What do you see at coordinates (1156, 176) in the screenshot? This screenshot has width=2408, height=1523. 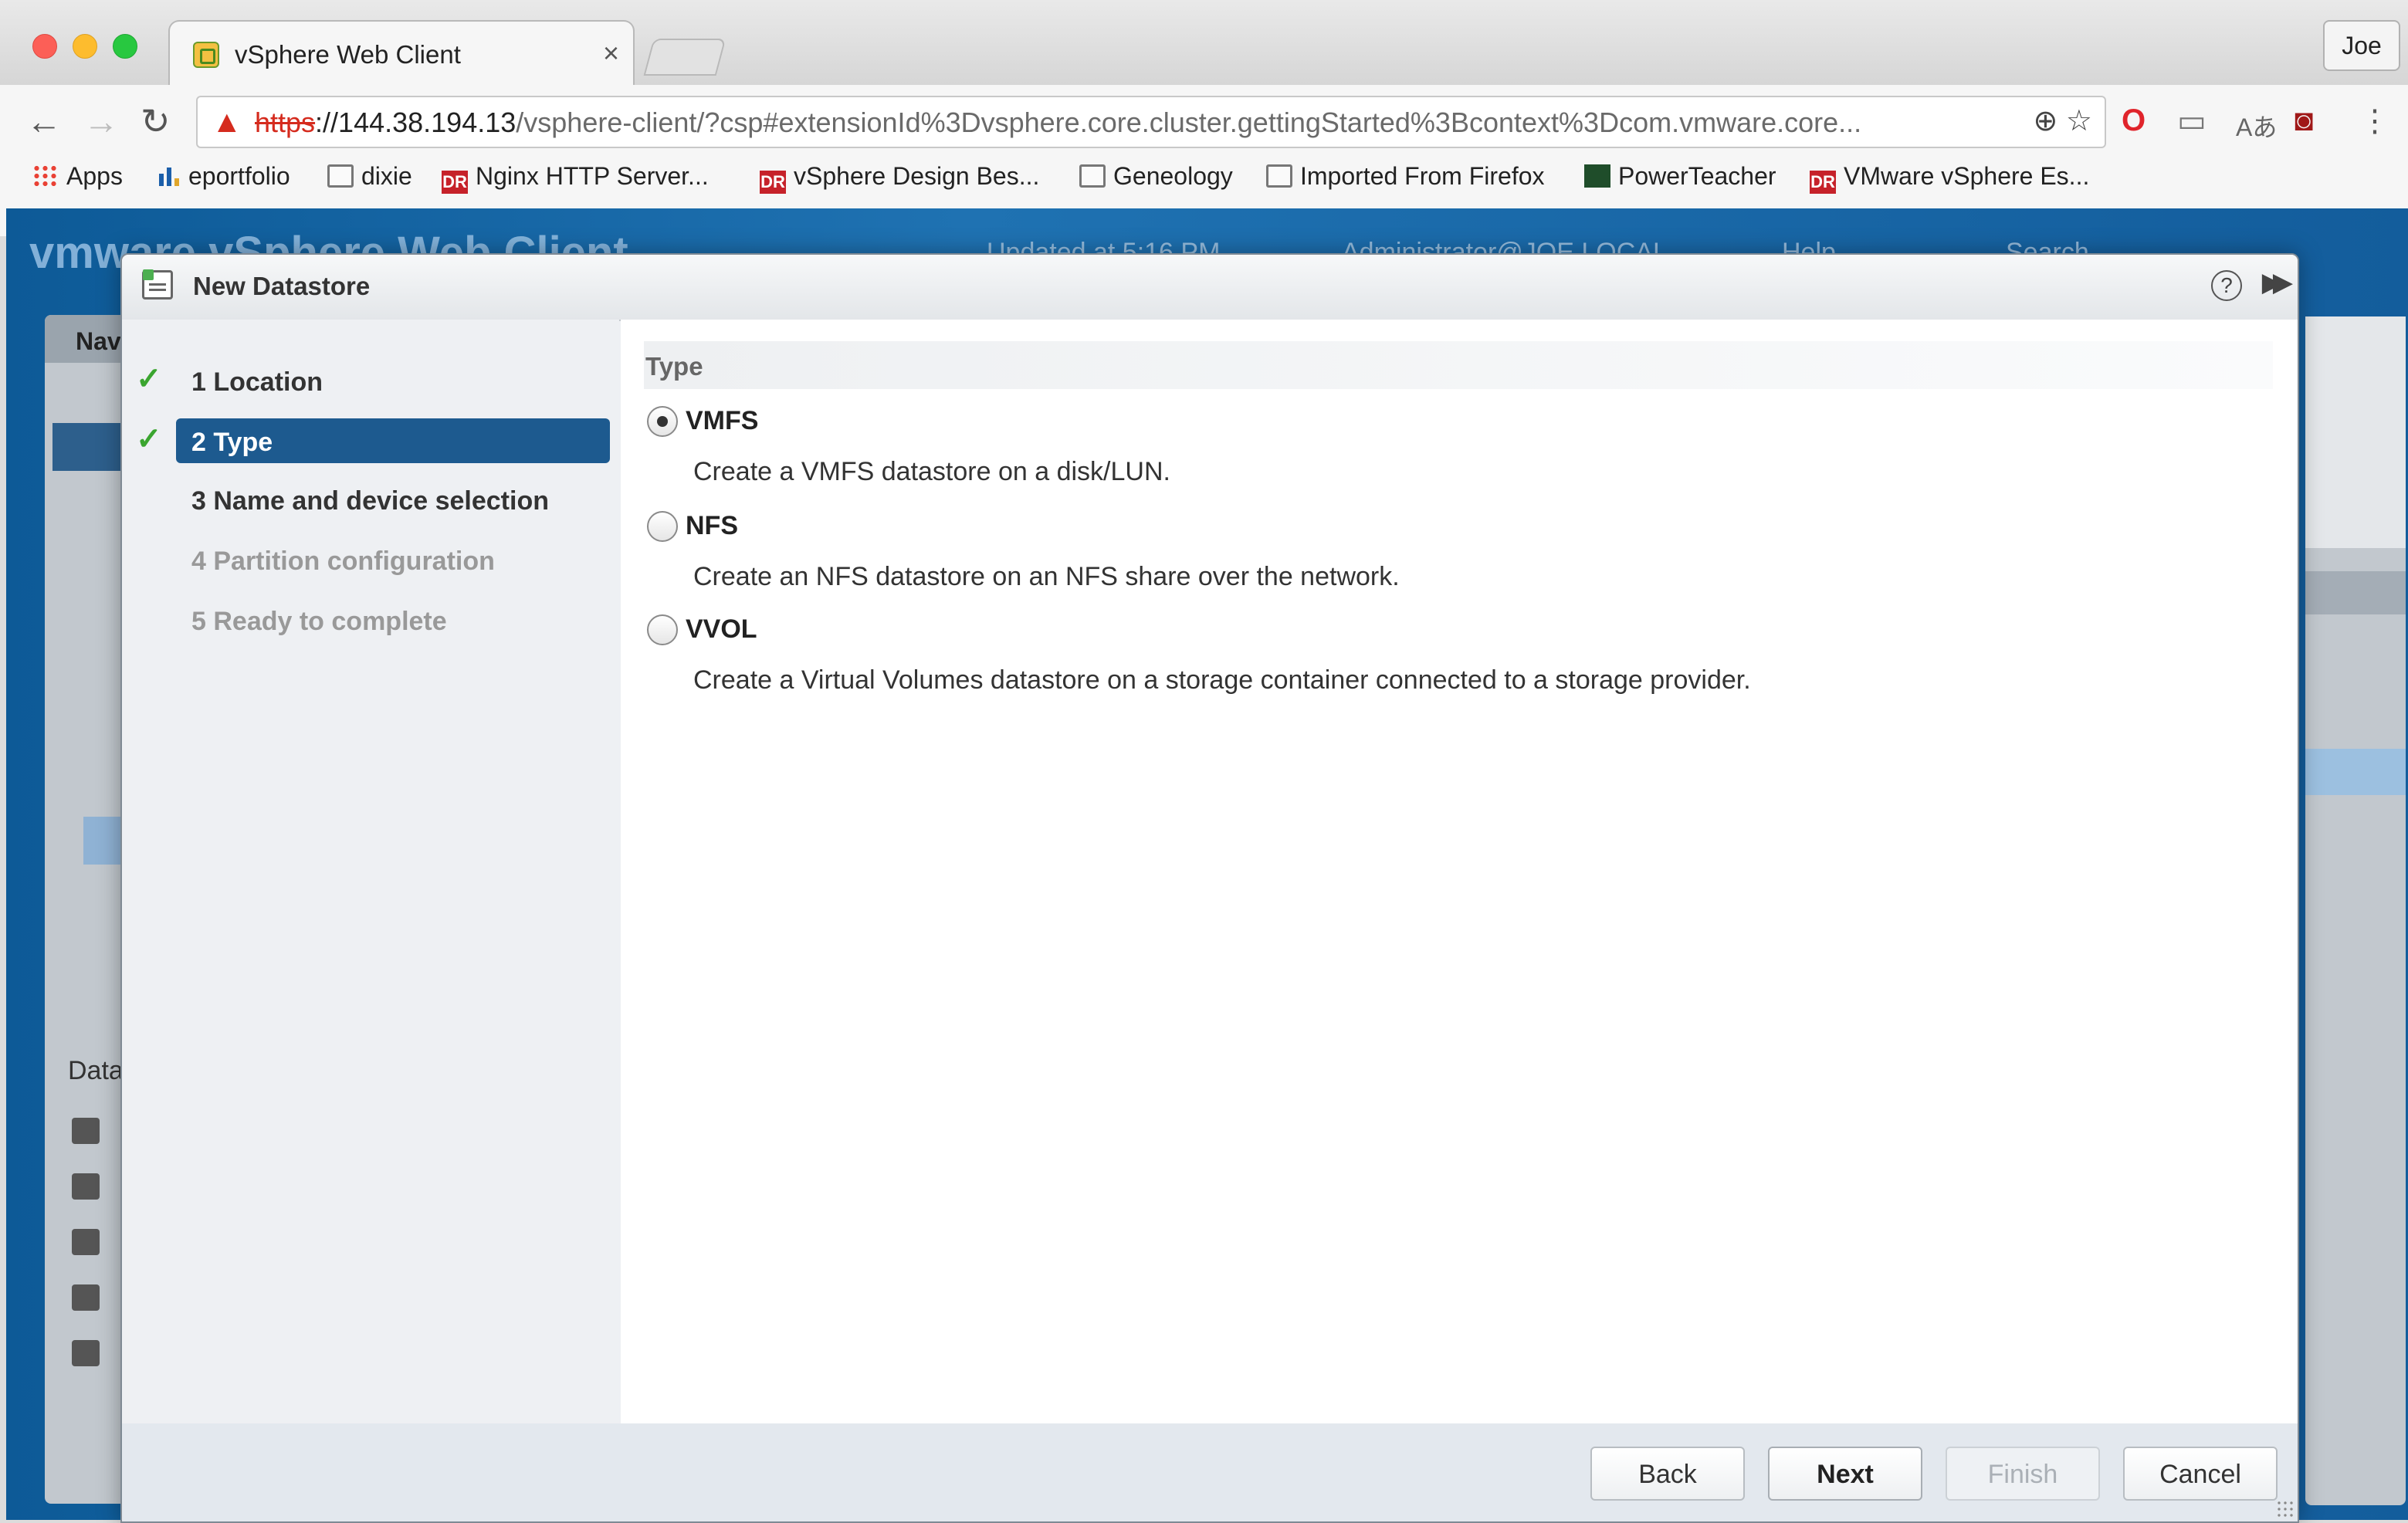 I see `bookmark-geneology: Geneology` at bounding box center [1156, 176].